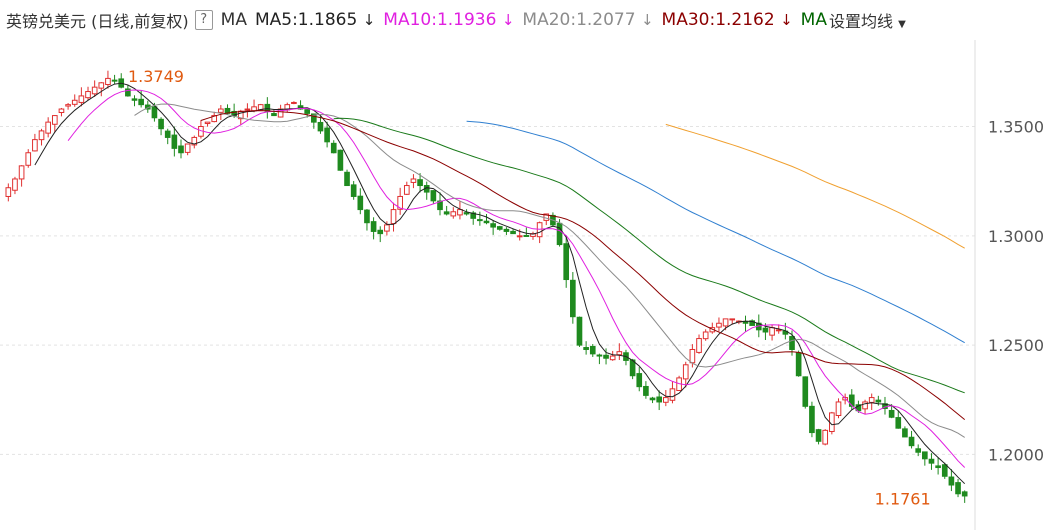 Image resolution: width=1049 pixels, height=530 pixels. What do you see at coordinates (727, 20) in the screenshot?
I see `ma-legend-ma30: MA30:1.2162 ↓` at bounding box center [727, 20].